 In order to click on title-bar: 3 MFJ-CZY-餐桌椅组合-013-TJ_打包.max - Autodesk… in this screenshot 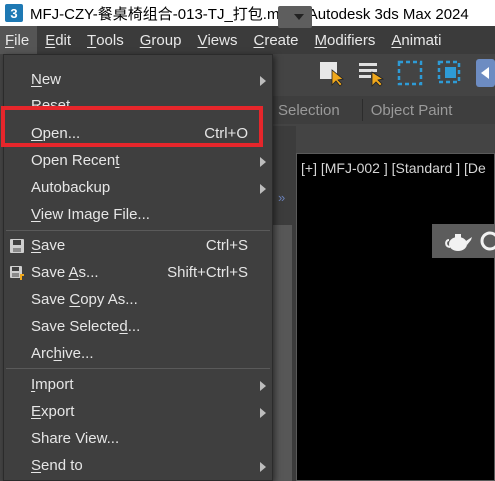, I will do `click(247, 13)`.